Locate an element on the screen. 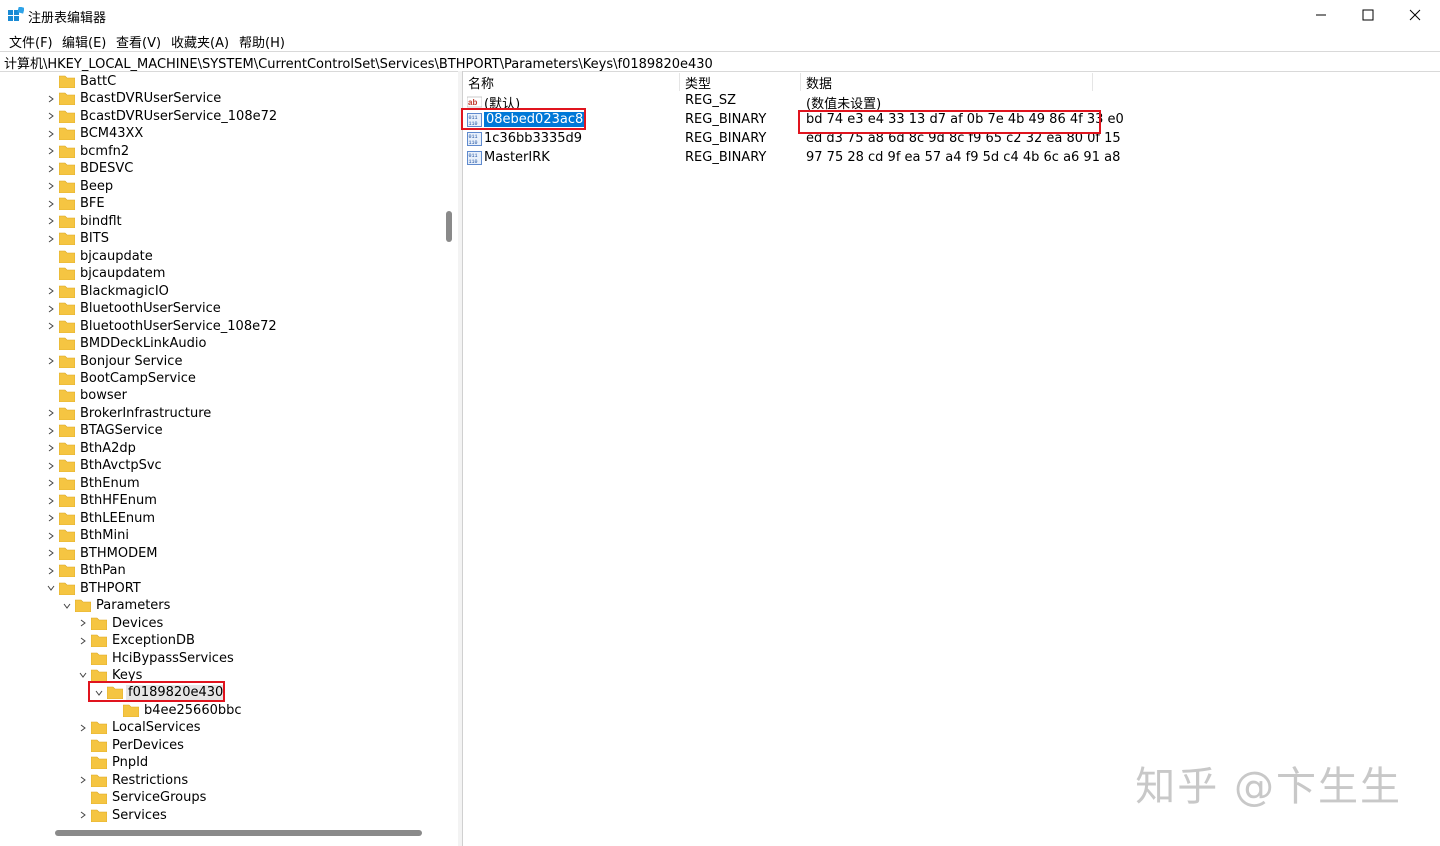 The image size is (1440, 846). tree-item: Parameters is located at coordinates (117, 605).